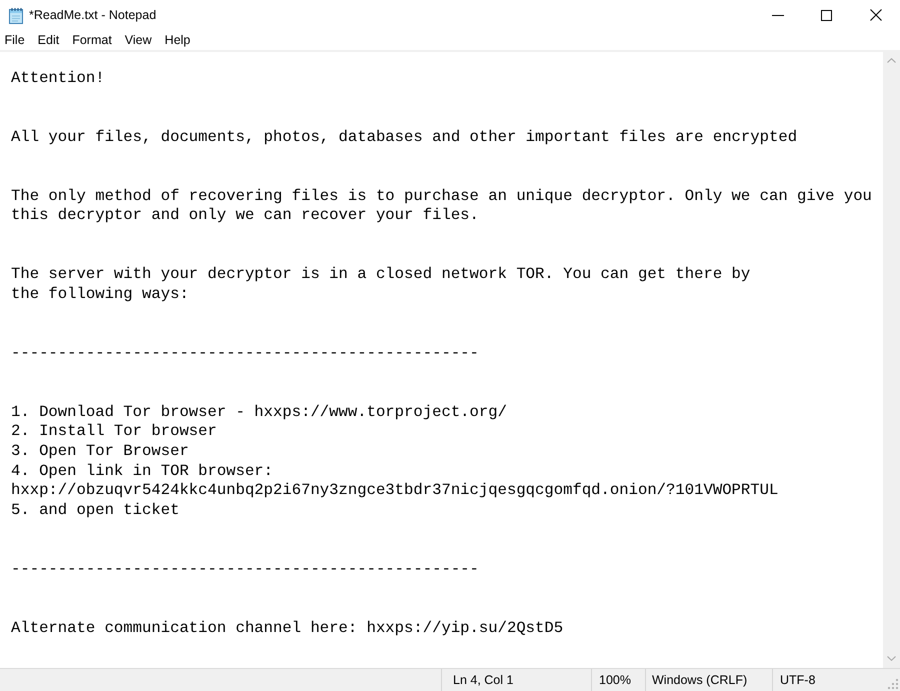 This screenshot has width=900, height=691. I want to click on menu-item: File, so click(16, 40).